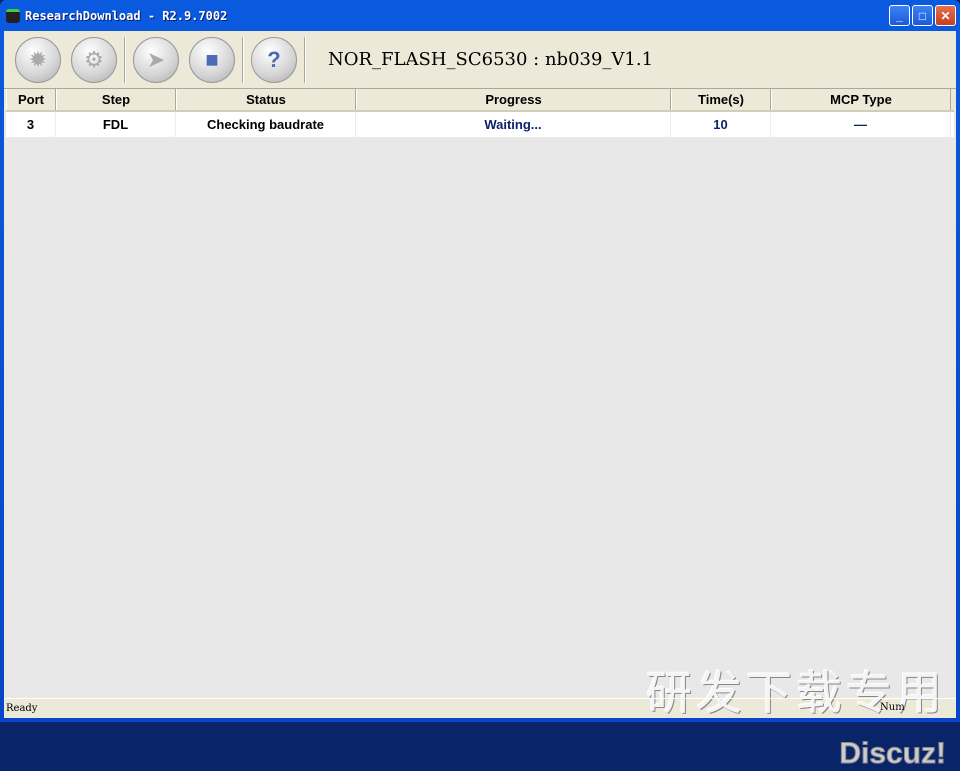  Describe the element at coordinates (721, 99) in the screenshot. I see `column-header-time: Time(s)` at that location.